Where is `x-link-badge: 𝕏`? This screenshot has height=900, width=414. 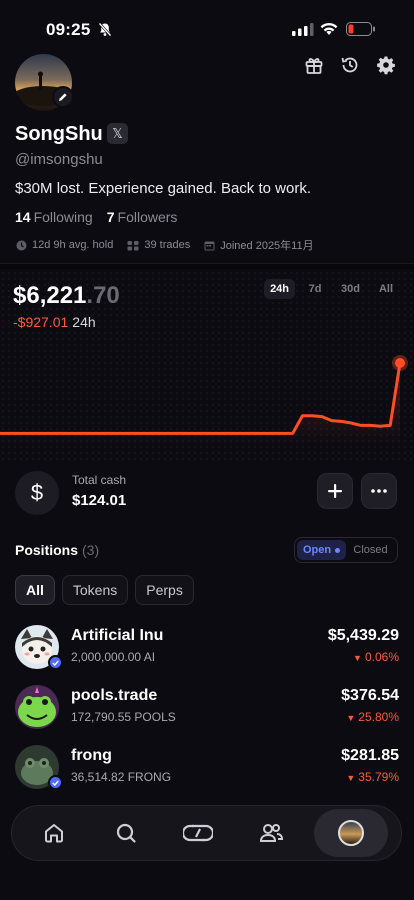
x-link-badge: 𝕏 is located at coordinates (117, 133).